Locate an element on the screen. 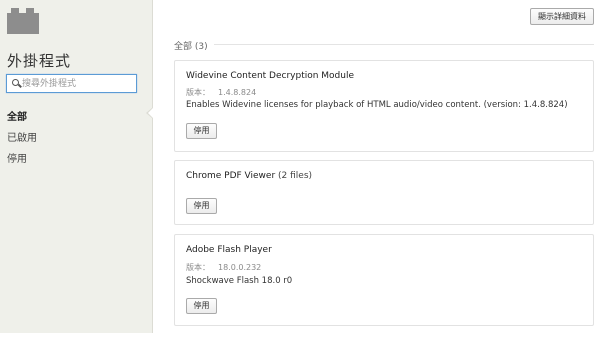 The height and width of the screenshot is (339, 600). section-header: 全部 (3) is located at coordinates (191, 47).